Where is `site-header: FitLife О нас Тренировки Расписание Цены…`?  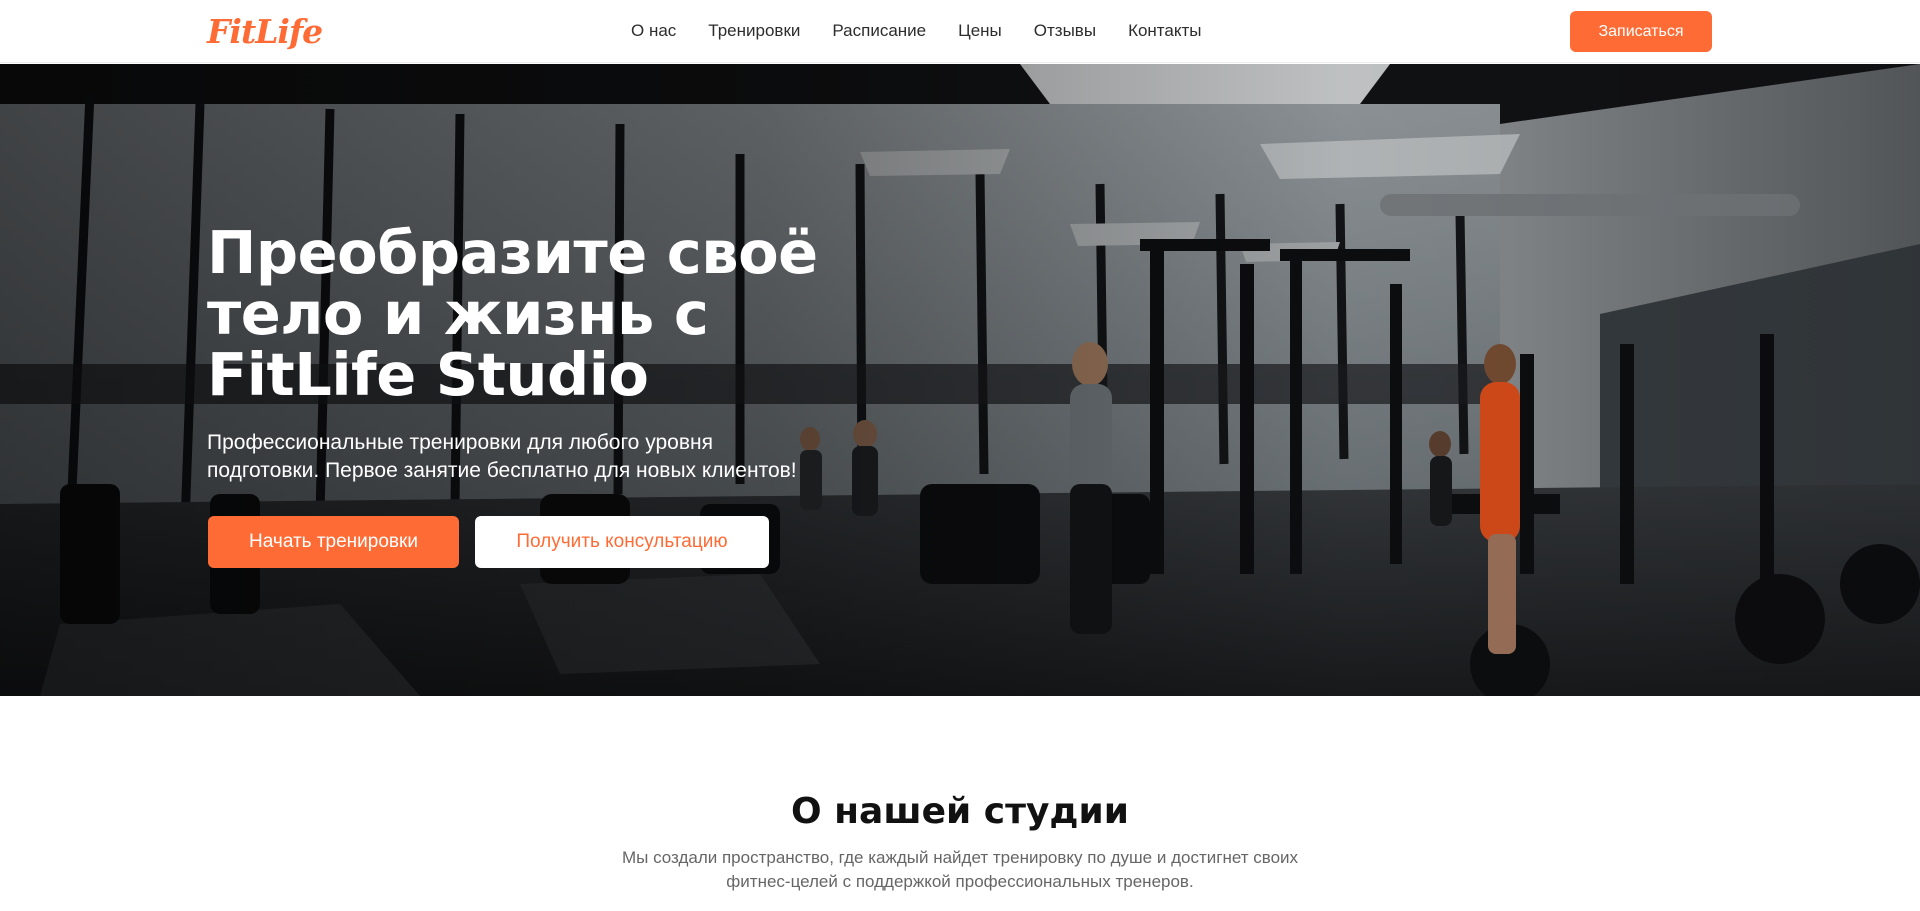 site-header: FitLife О нас Тренировки Расписание Цены… is located at coordinates (960, 31).